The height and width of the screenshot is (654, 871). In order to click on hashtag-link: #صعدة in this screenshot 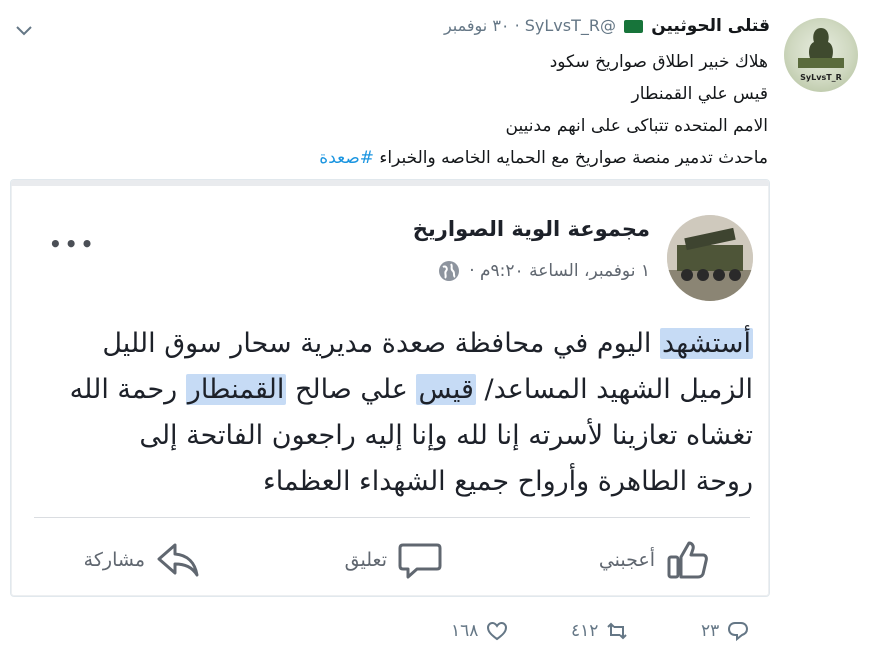, I will do `click(346, 158)`.